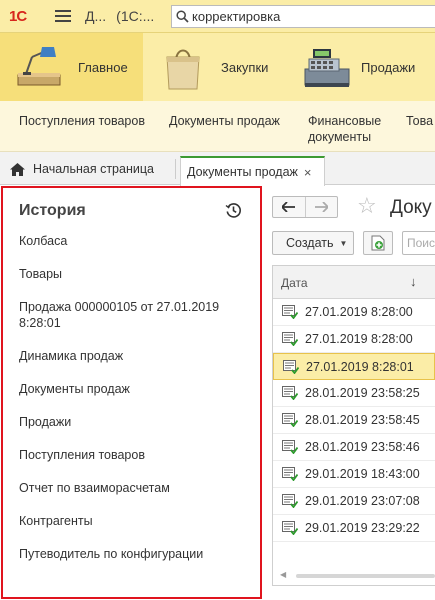 The height and width of the screenshot is (600, 435). I want to click on tab-home-label: Начальная страница, so click(93, 169).